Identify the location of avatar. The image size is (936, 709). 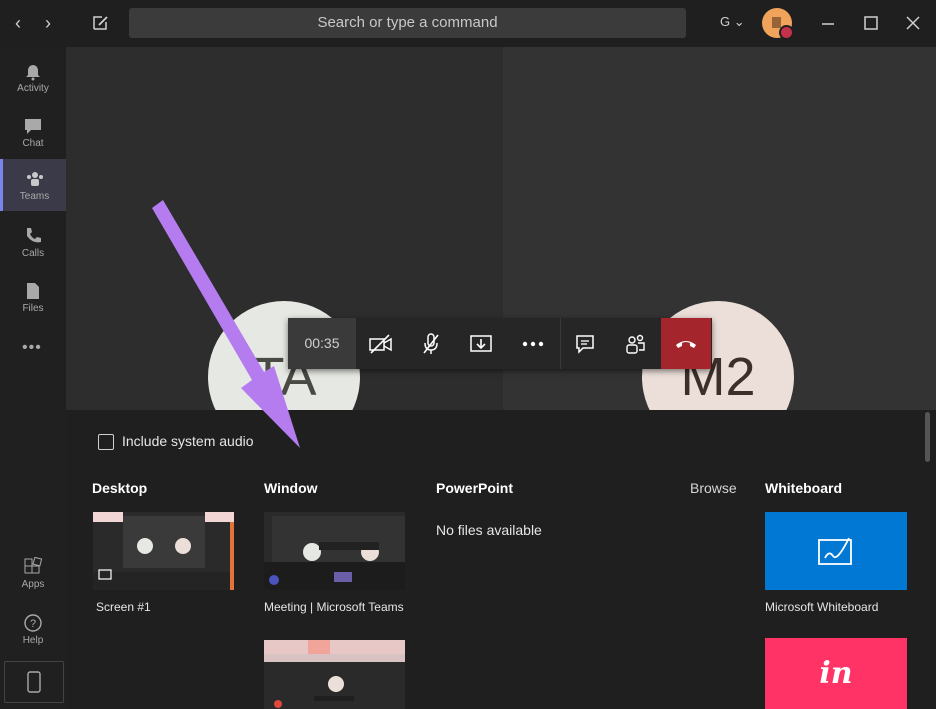
(778, 24).